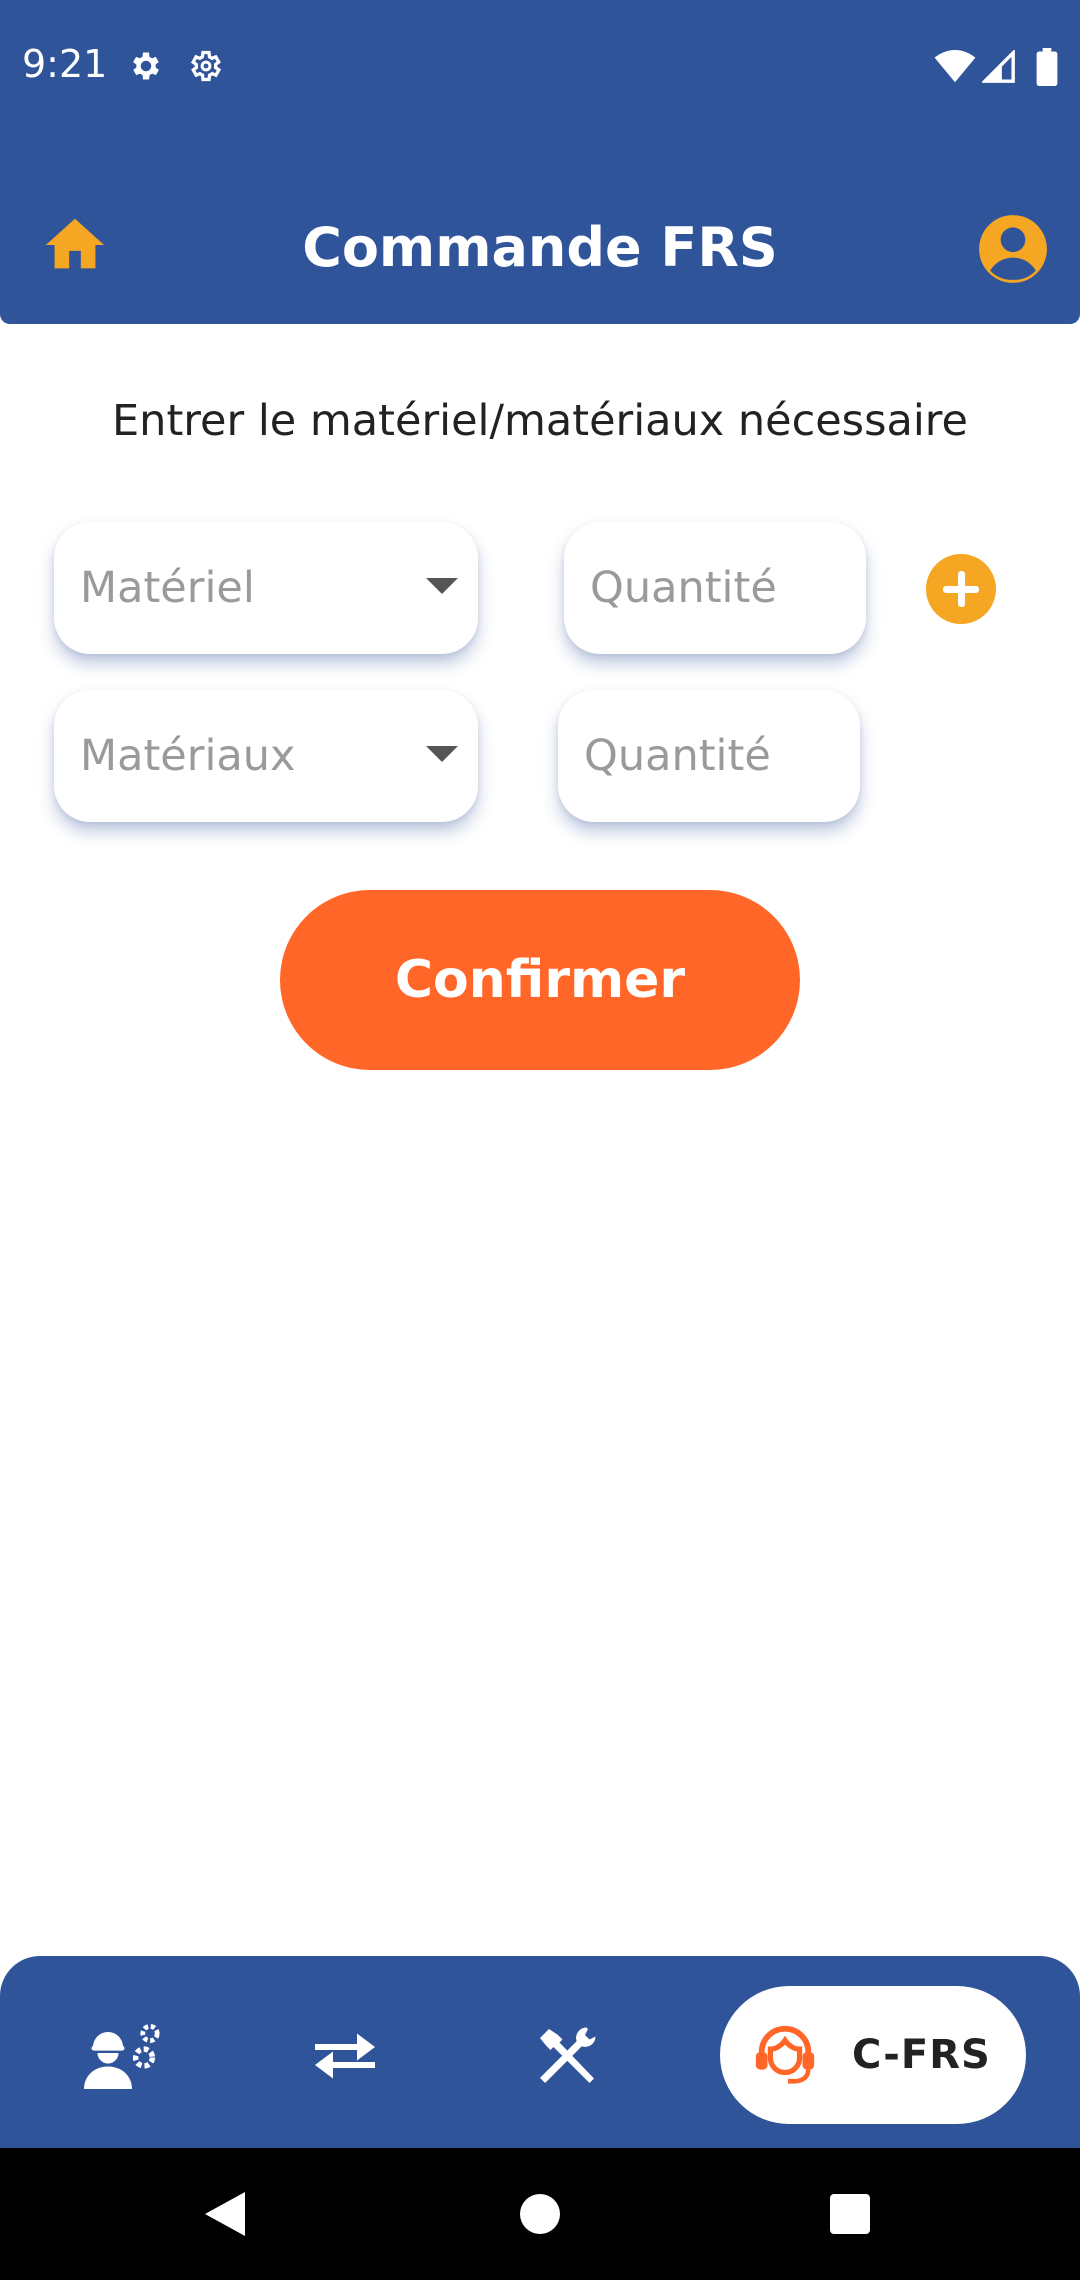 This screenshot has height=2280, width=1080. What do you see at coordinates (955, 66) in the screenshot?
I see `wifi-icon` at bounding box center [955, 66].